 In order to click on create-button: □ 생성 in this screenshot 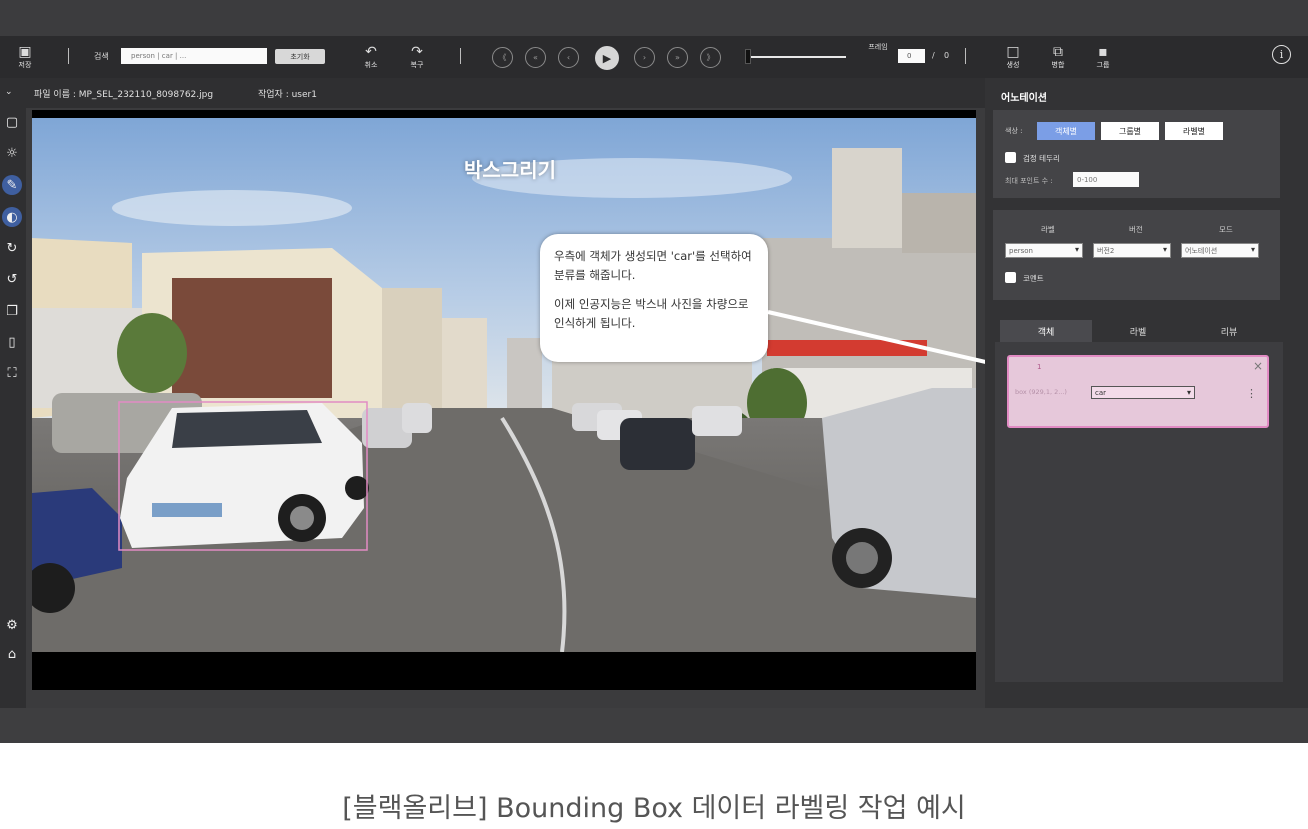, I will do `click(1013, 57)`.